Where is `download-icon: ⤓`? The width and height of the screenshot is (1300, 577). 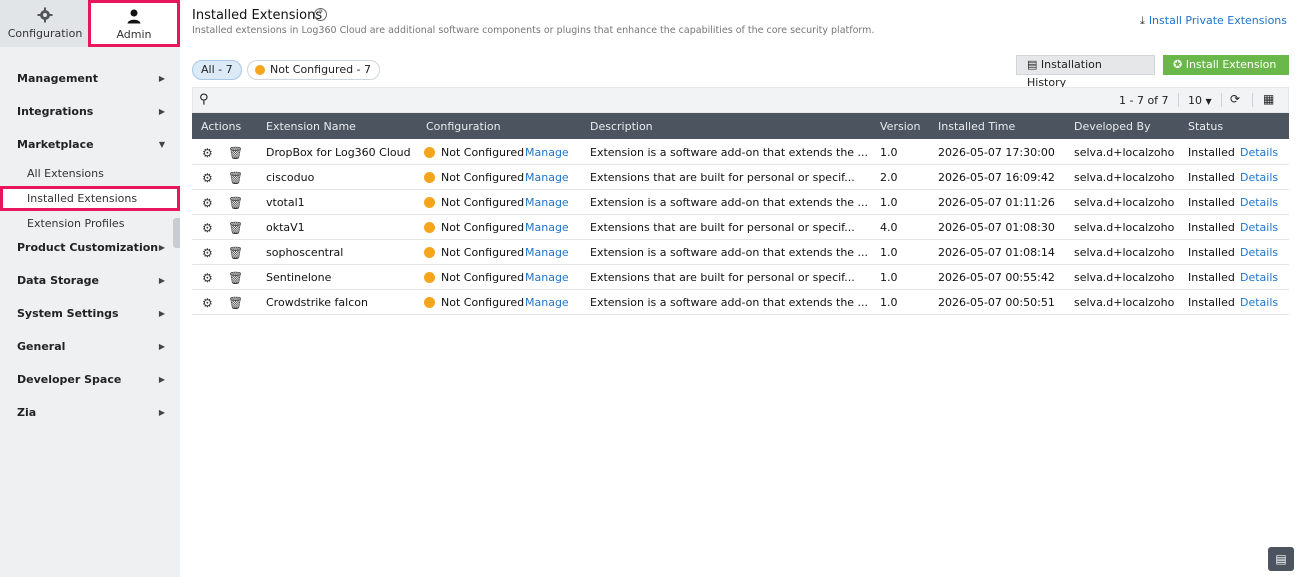 download-icon: ⤓ is located at coordinates (1142, 20).